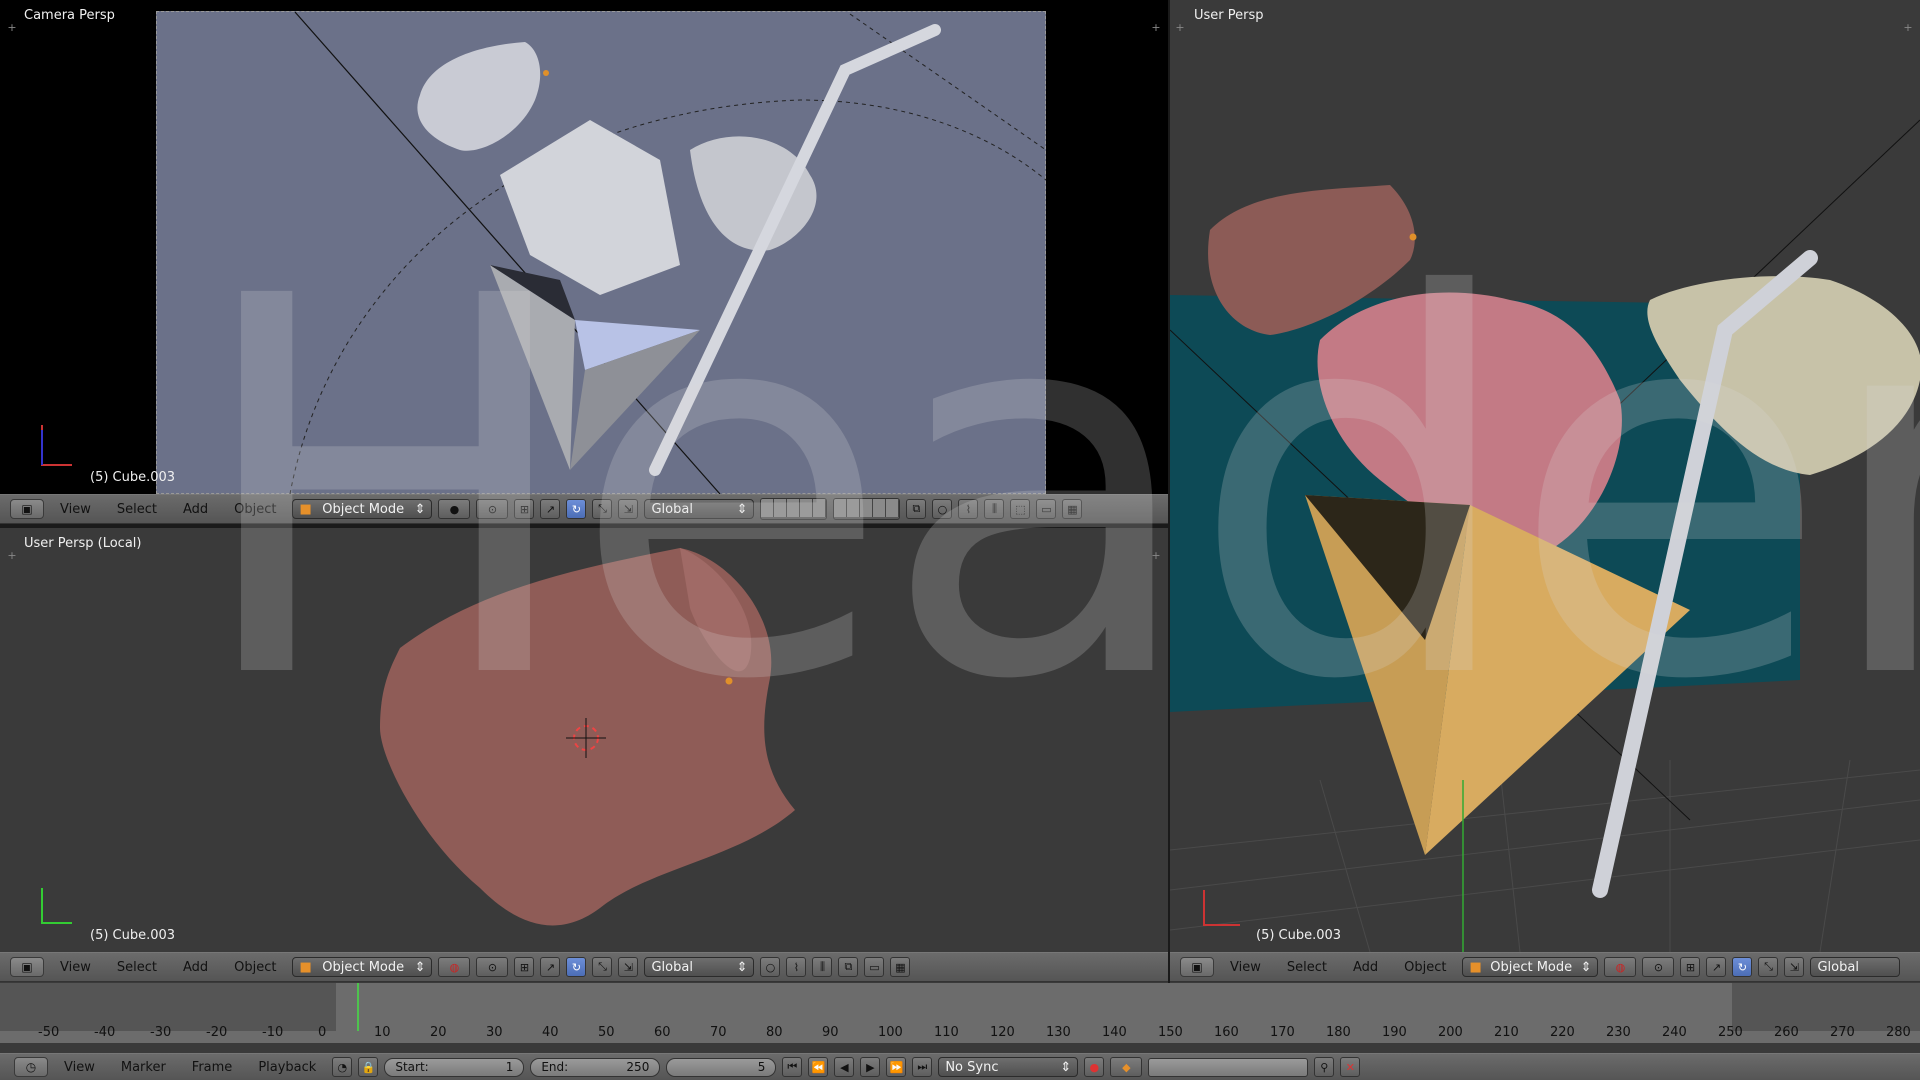  Describe the element at coordinates (1324, 1067) in the screenshot. I see `insert-keyframe-icon: ⚲` at that location.